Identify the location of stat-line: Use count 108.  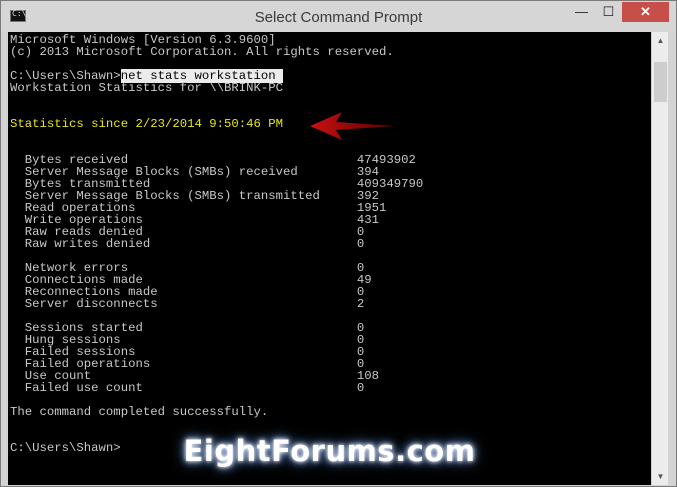
(194, 376).